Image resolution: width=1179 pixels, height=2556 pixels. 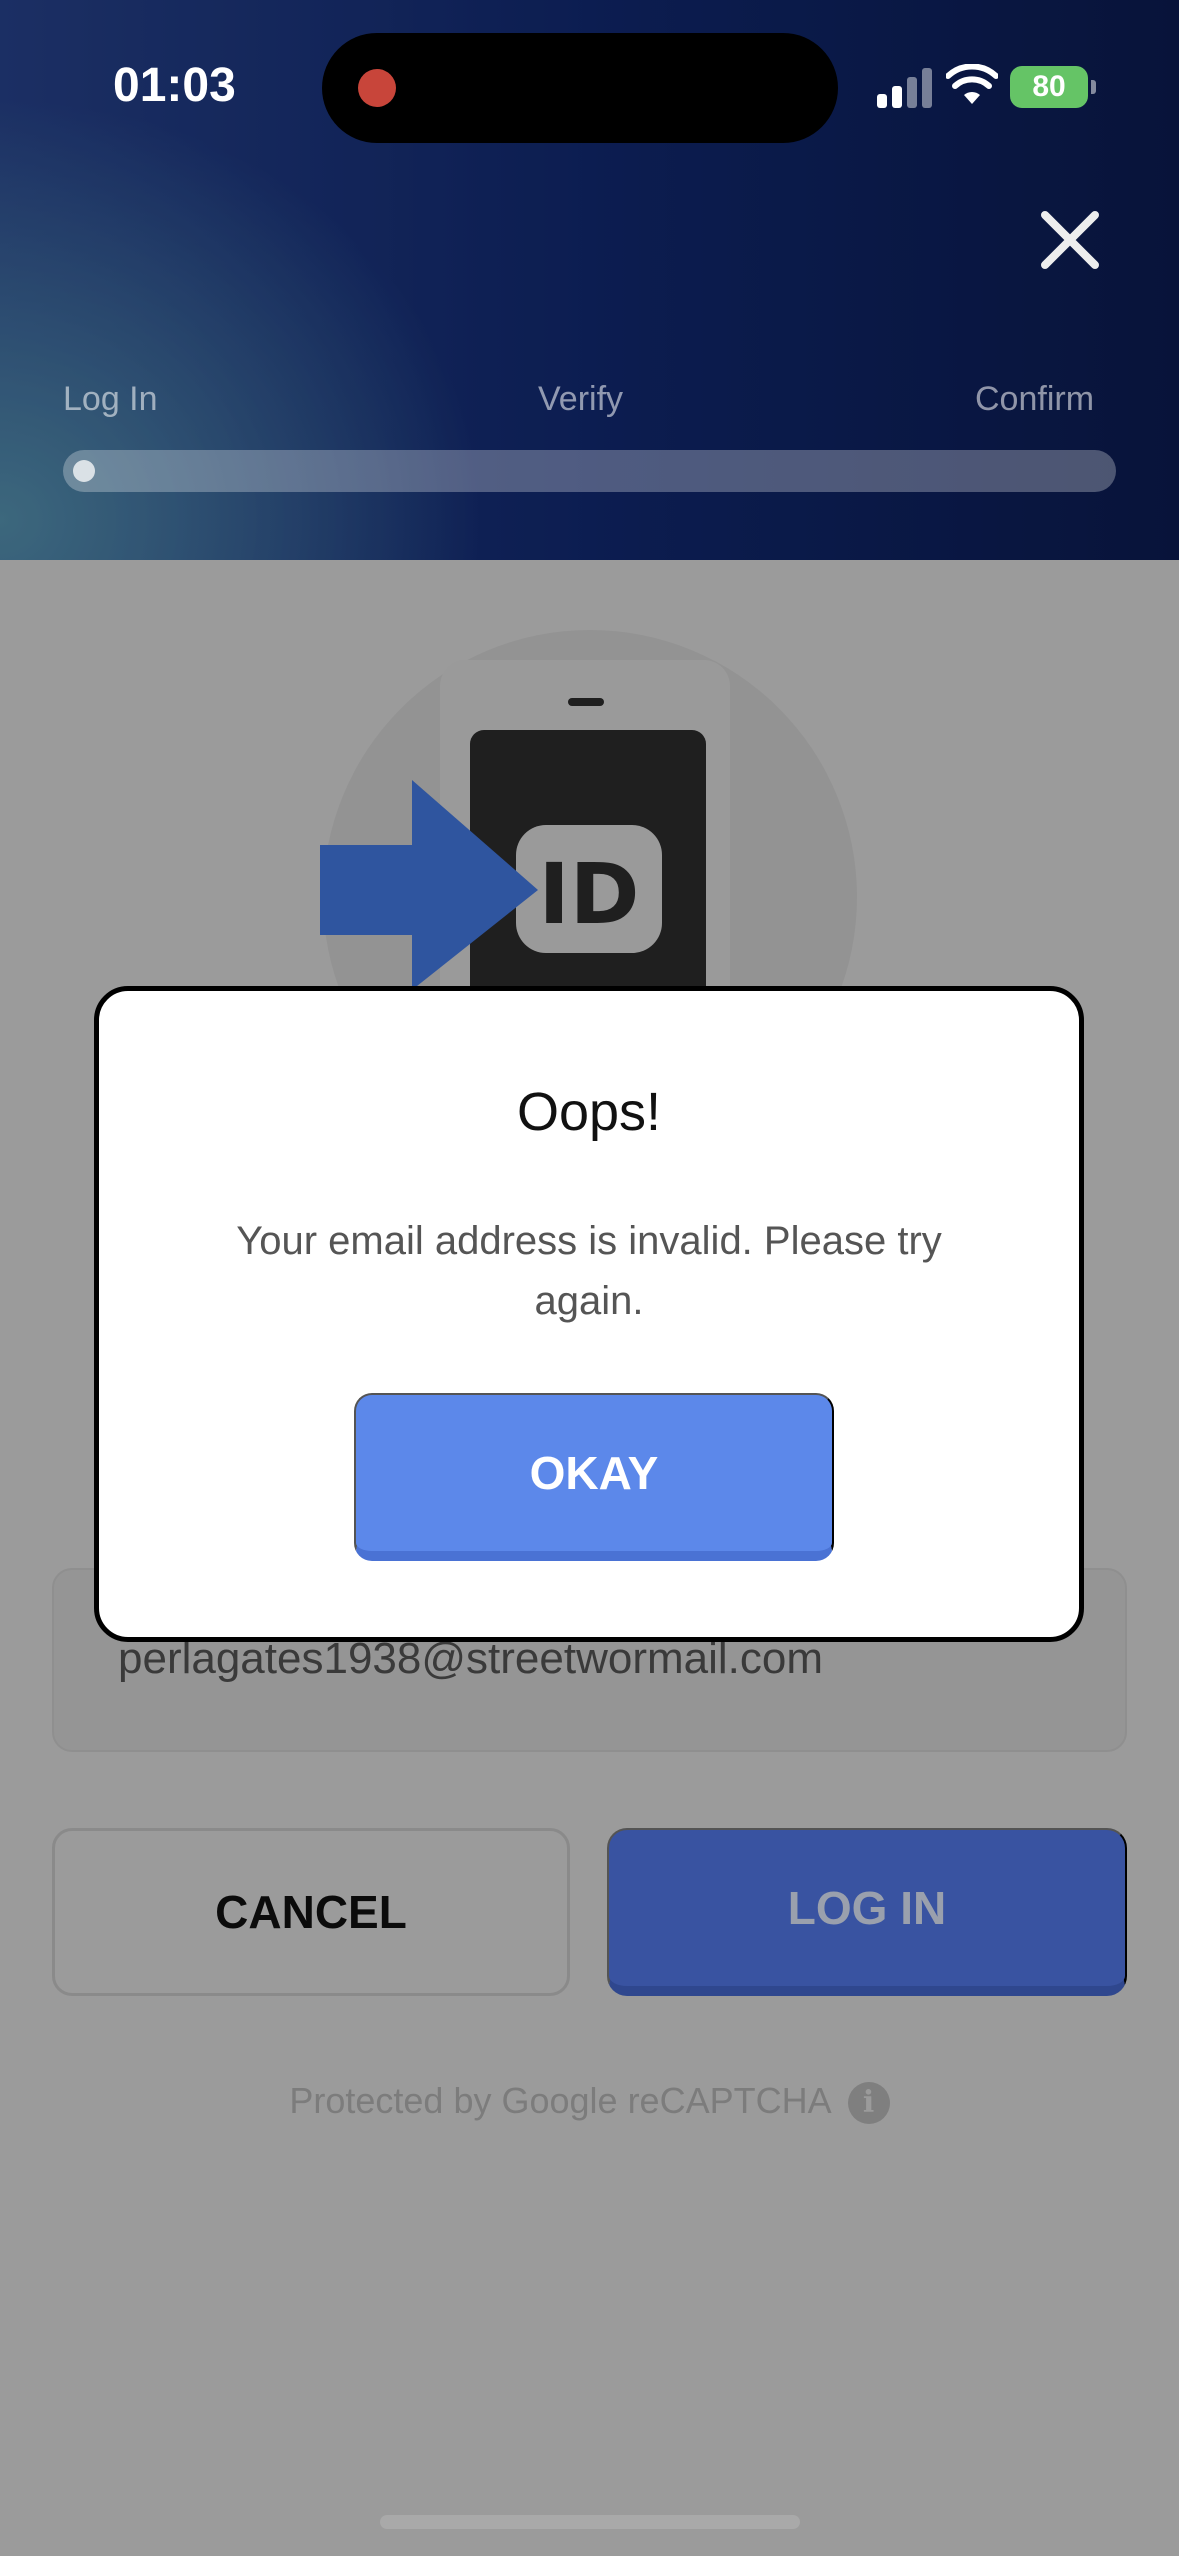 I want to click on step-confirm-label: Confirm, so click(x=1035, y=399).